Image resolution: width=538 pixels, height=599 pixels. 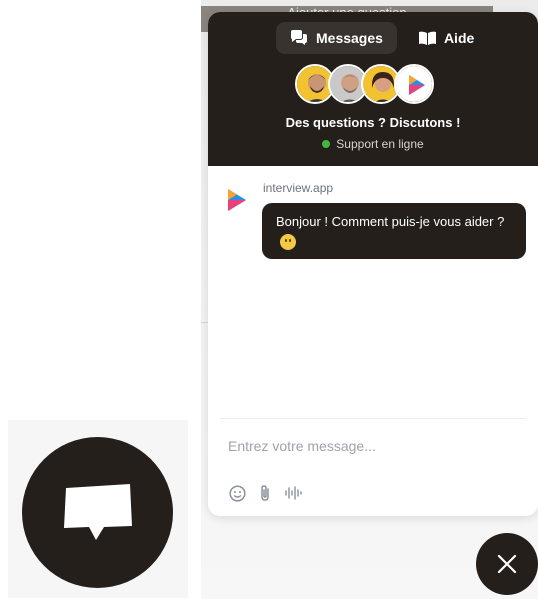 What do you see at coordinates (380, 144) in the screenshot?
I see `support-status-label: Support en ligne` at bounding box center [380, 144].